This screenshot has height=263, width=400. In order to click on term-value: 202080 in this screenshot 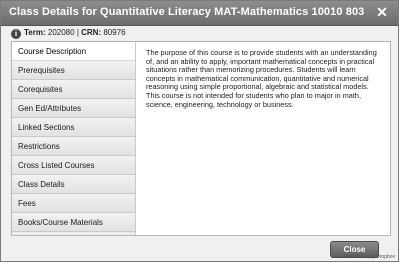, I will do `click(61, 32)`.